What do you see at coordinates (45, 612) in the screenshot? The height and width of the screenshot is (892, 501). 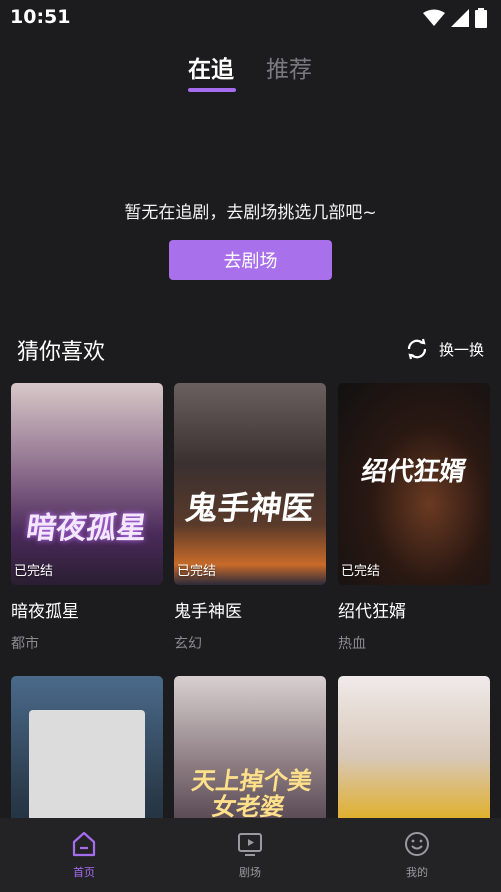 I see `drama-title: 暗夜孤星` at bounding box center [45, 612].